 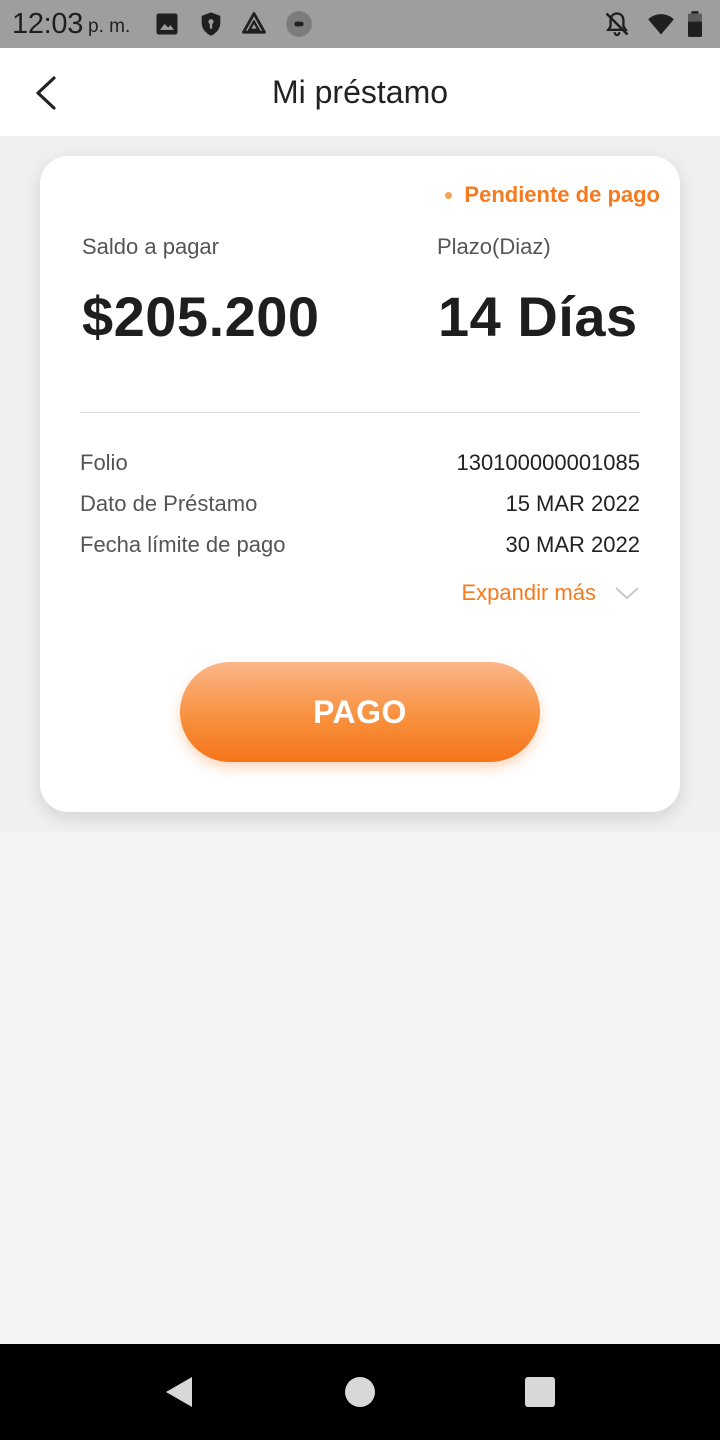 I want to click on shield-icon, so click(x=211, y=24).